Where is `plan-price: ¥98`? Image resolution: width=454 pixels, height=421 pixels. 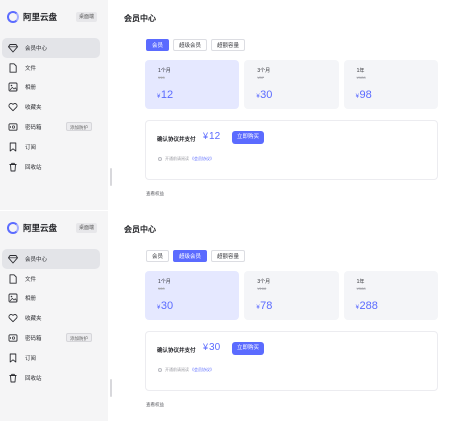
plan-price: ¥98 is located at coordinates (364, 95).